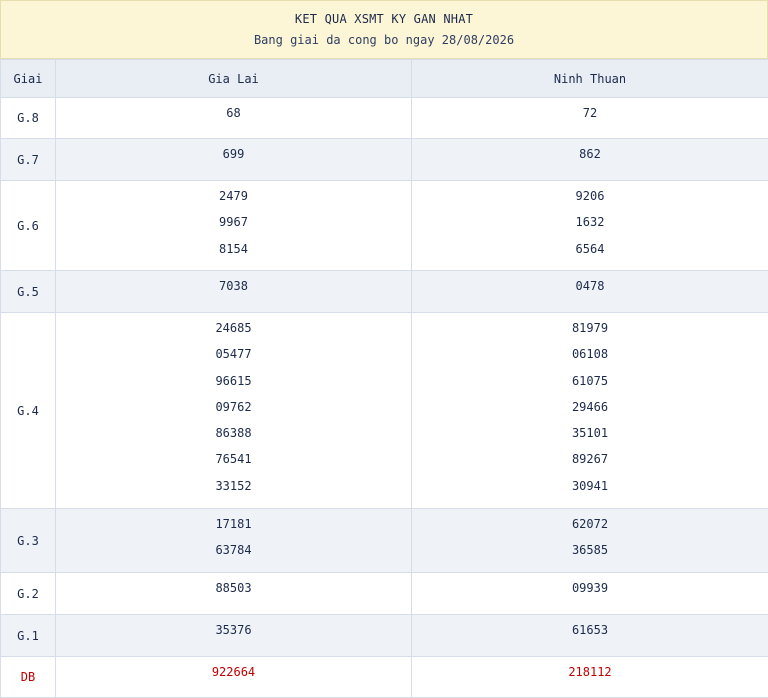 The image size is (768, 698). What do you see at coordinates (28, 160) in the screenshot?
I see `prize-label: G.7` at bounding box center [28, 160].